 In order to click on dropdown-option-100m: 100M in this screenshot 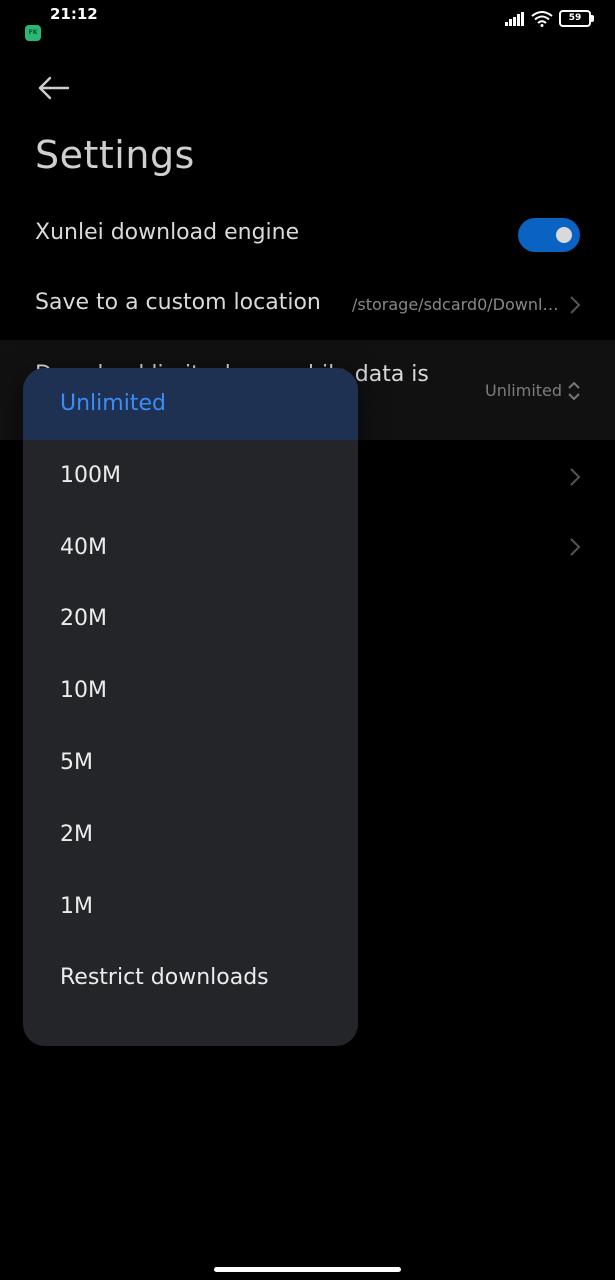, I will do `click(190, 476)`.